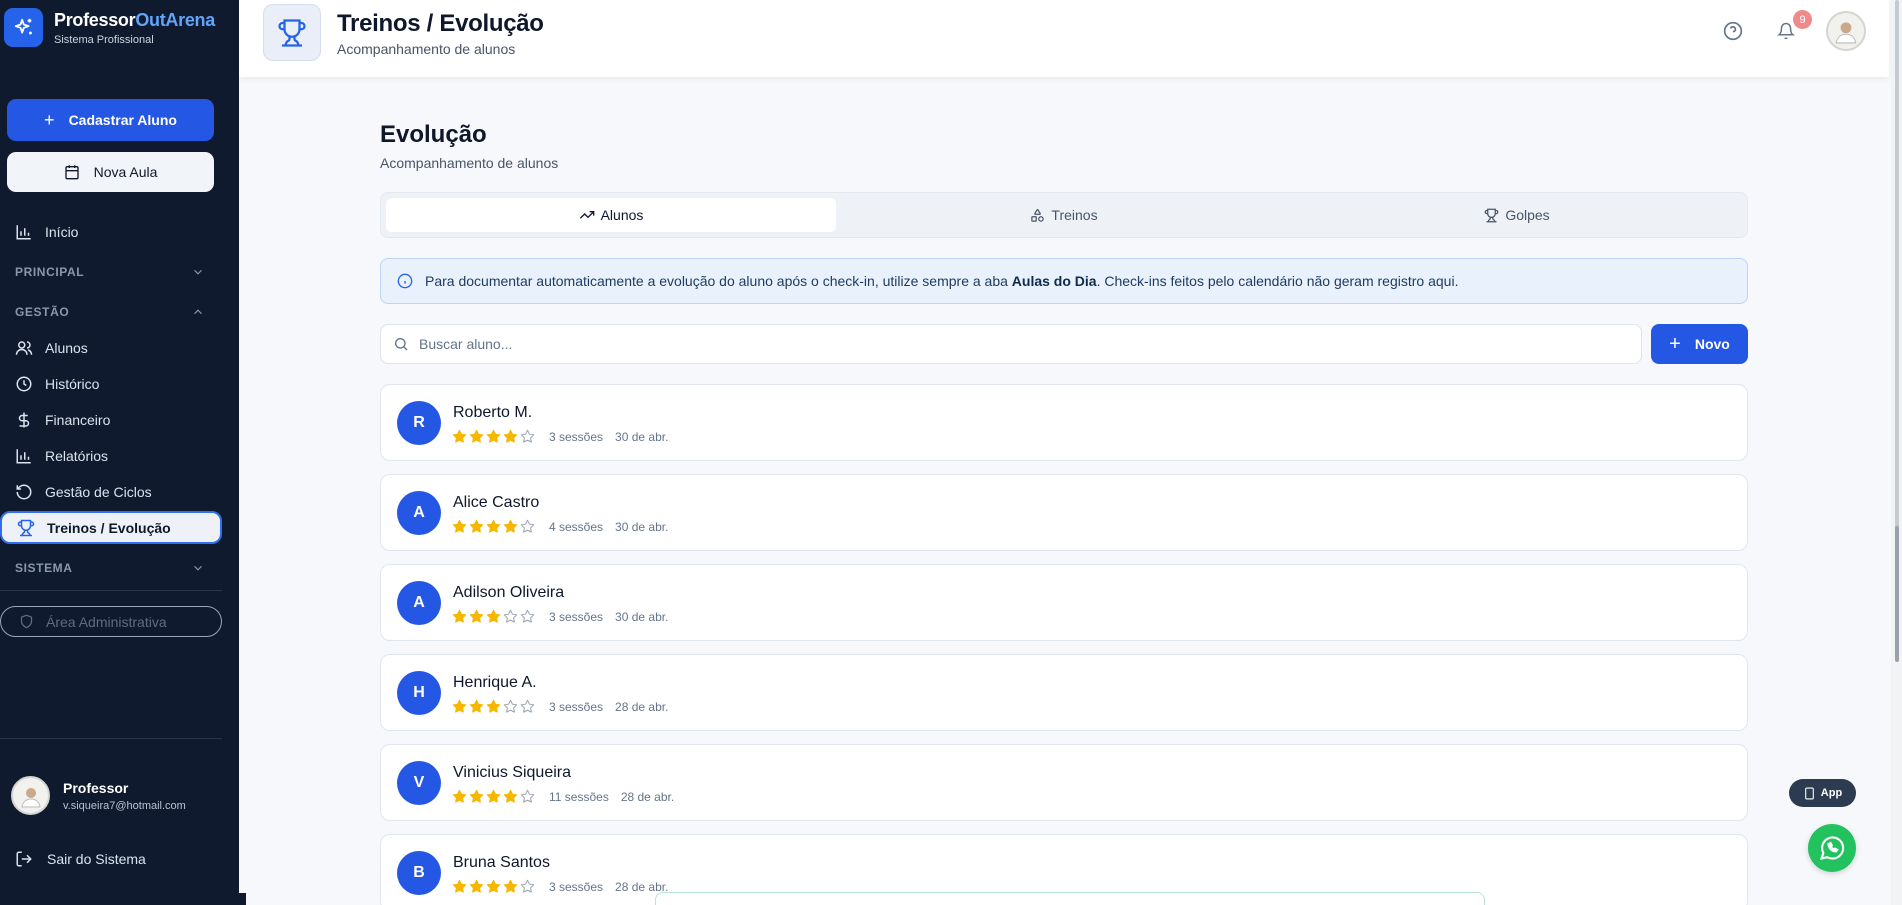 The width and height of the screenshot is (1902, 905). What do you see at coordinates (1897, 594) in the screenshot?
I see `scrollbar-thumb` at bounding box center [1897, 594].